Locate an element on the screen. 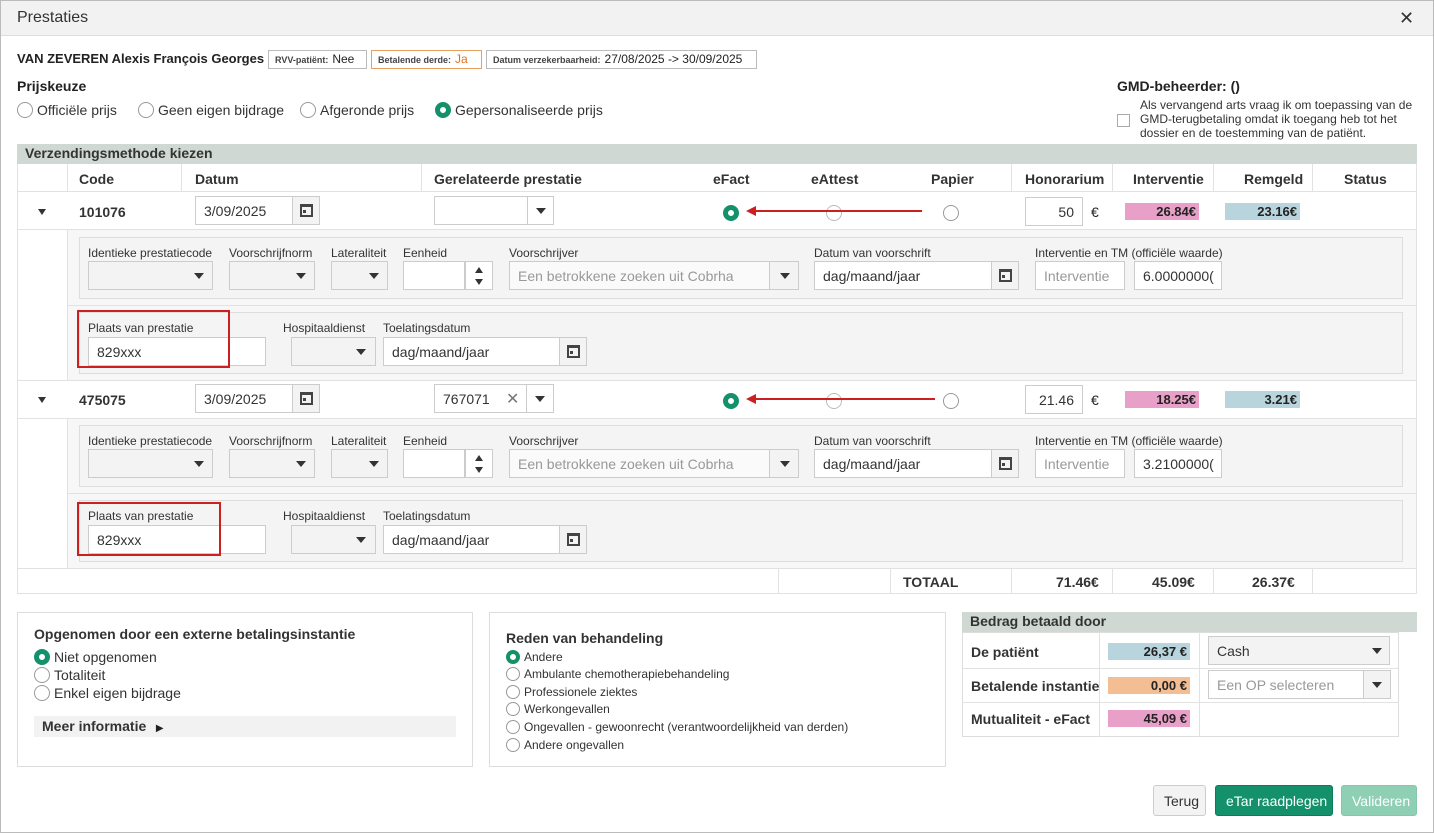 Image resolution: width=1434 pixels, height=833 pixels. datum-voorschrift-label: Datum van voorschrift is located at coordinates (872, 441).